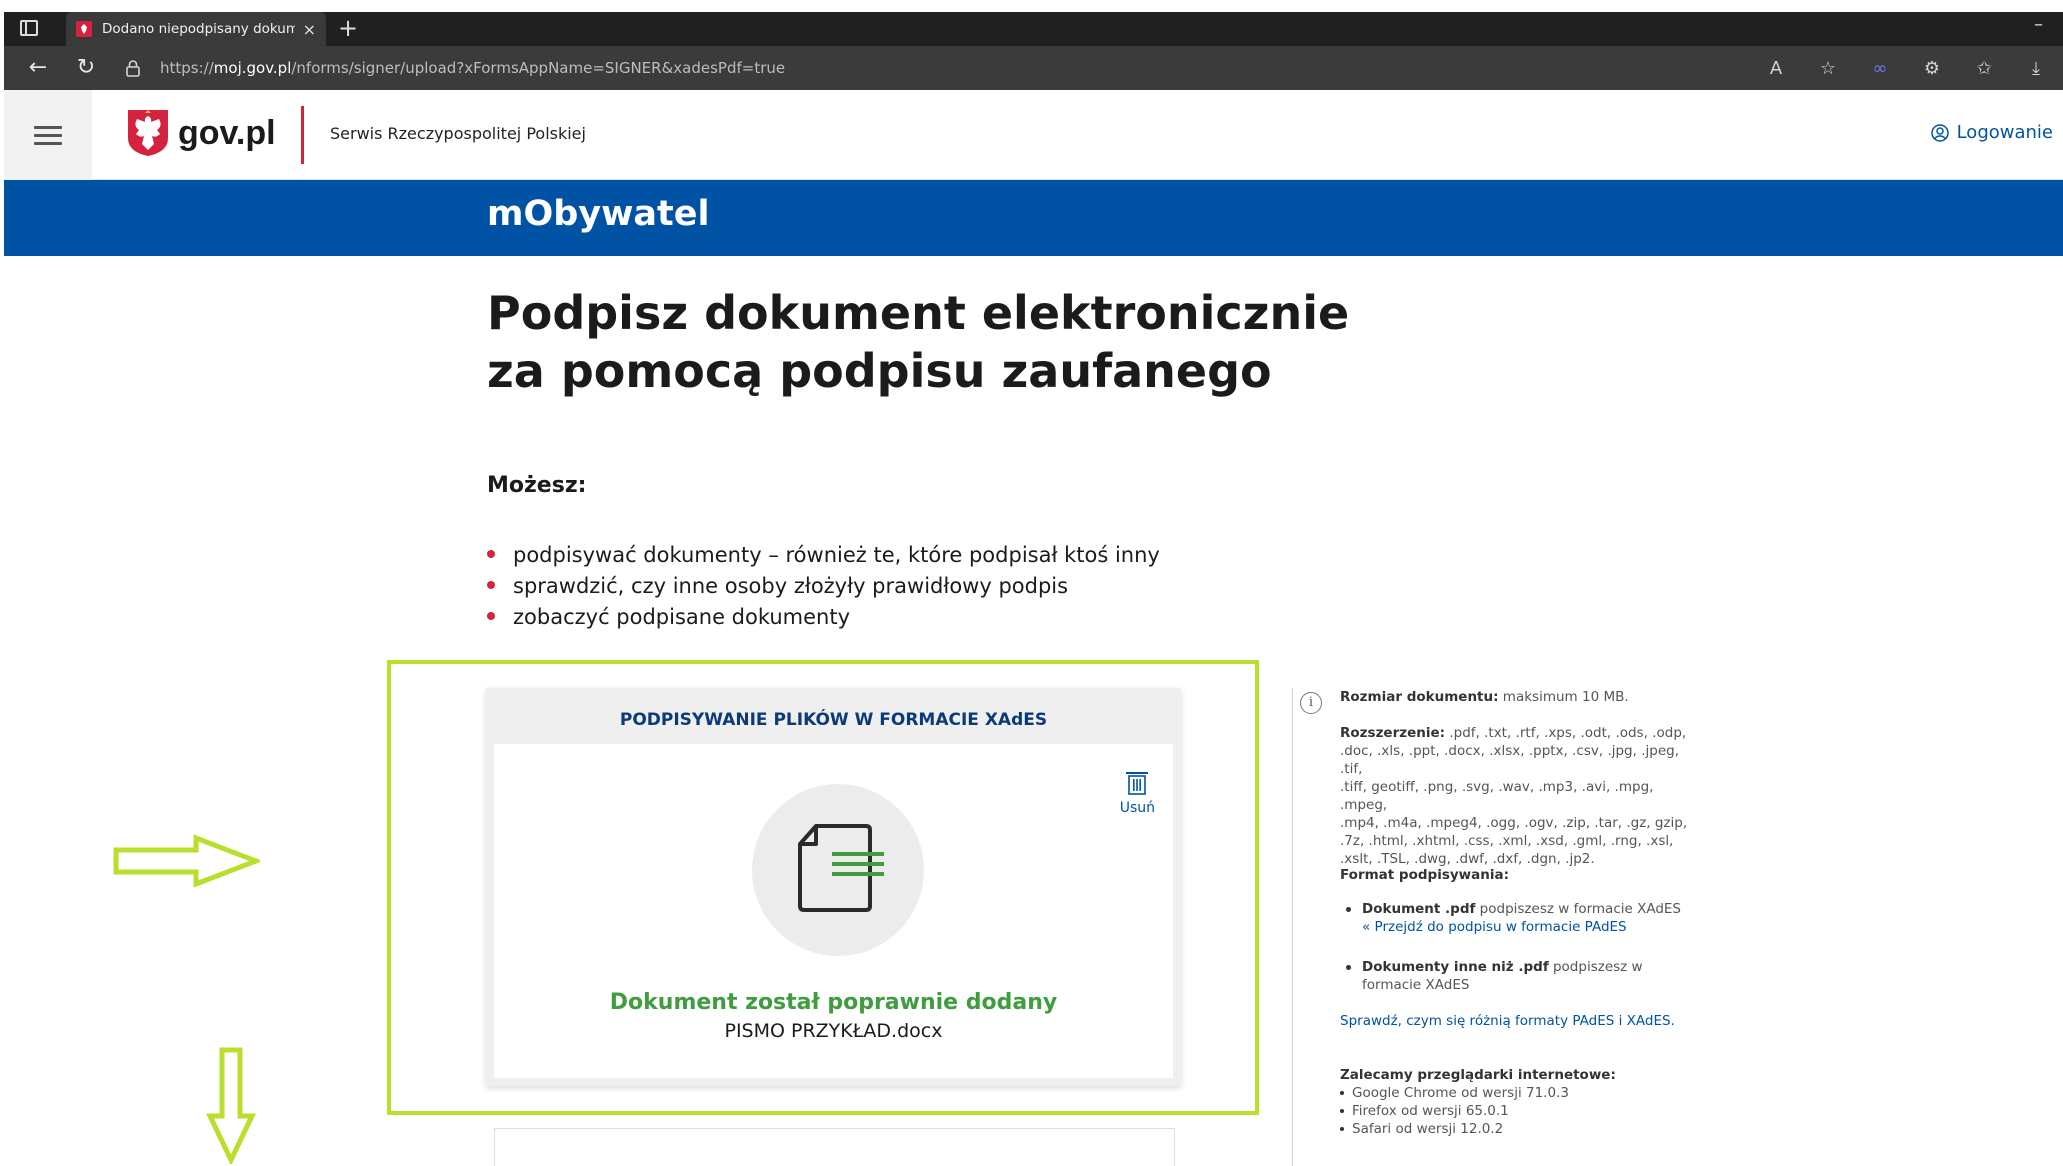 Image resolution: width=2063 pixels, height=1166 pixels. Describe the element at coordinates (1939, 132) in the screenshot. I see `user-circle-icon` at that location.